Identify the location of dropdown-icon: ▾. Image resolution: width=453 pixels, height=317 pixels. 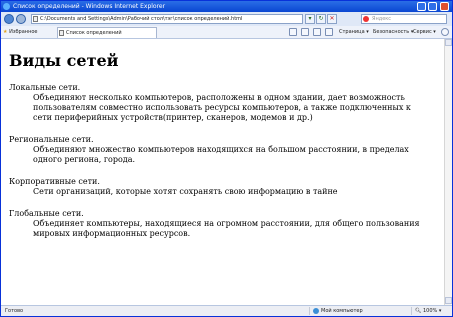
(310, 19).